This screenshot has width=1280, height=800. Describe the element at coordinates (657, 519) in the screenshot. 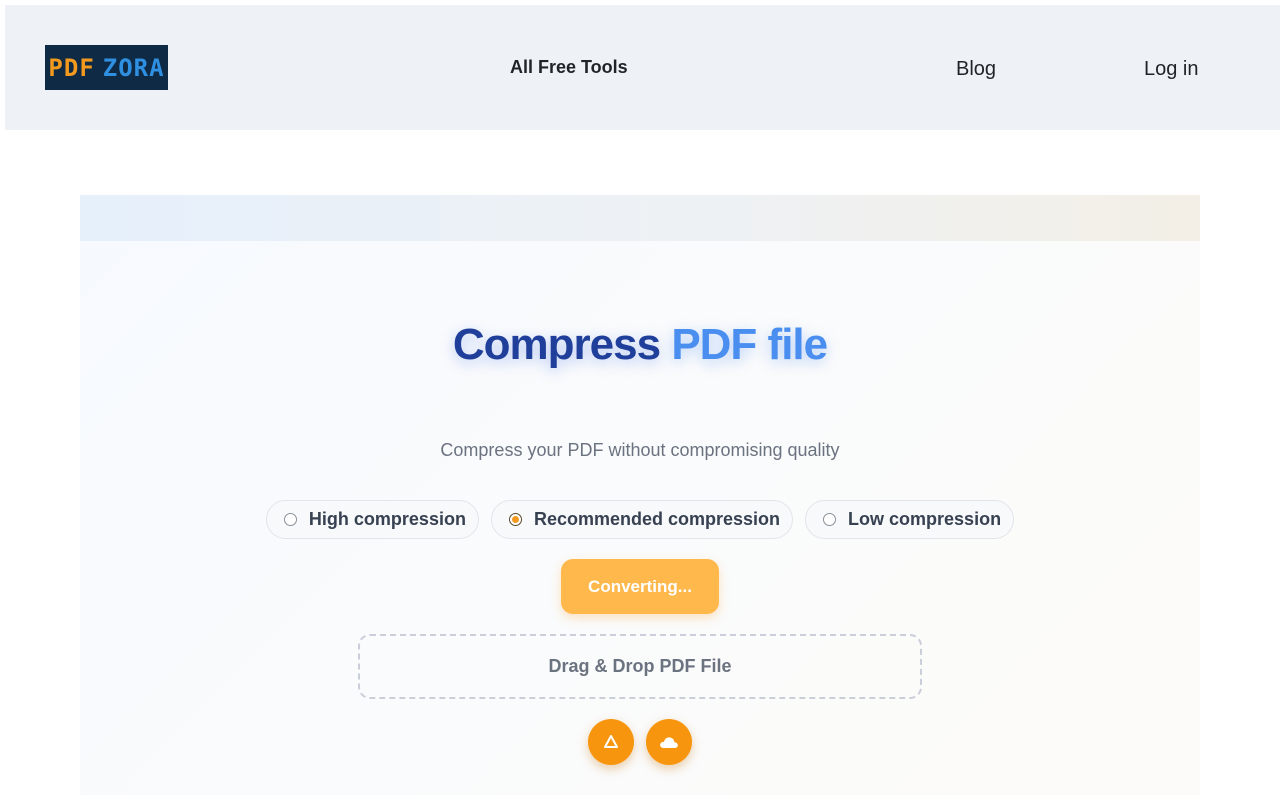

I see `option-label: Recommended compression` at that location.